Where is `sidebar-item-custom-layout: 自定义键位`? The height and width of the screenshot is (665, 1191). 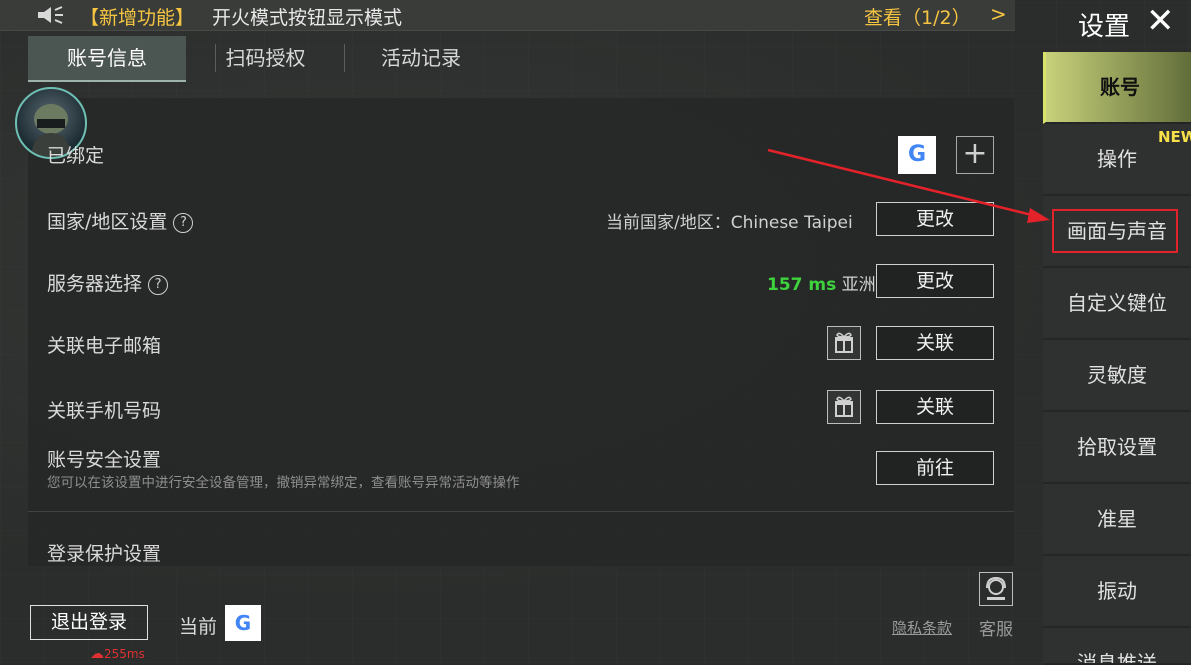 sidebar-item-custom-layout: 自定义键位 is located at coordinates (1117, 304).